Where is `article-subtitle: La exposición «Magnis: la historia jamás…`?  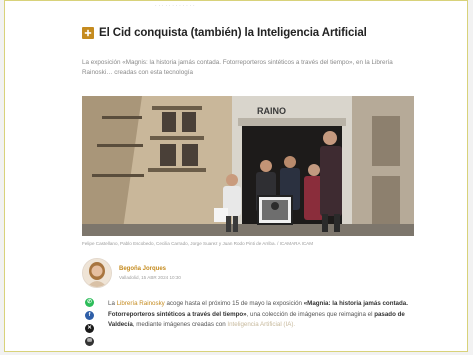
article-subtitle: La exposición «Magnis: la historia jamás… is located at coordinates (237, 67).